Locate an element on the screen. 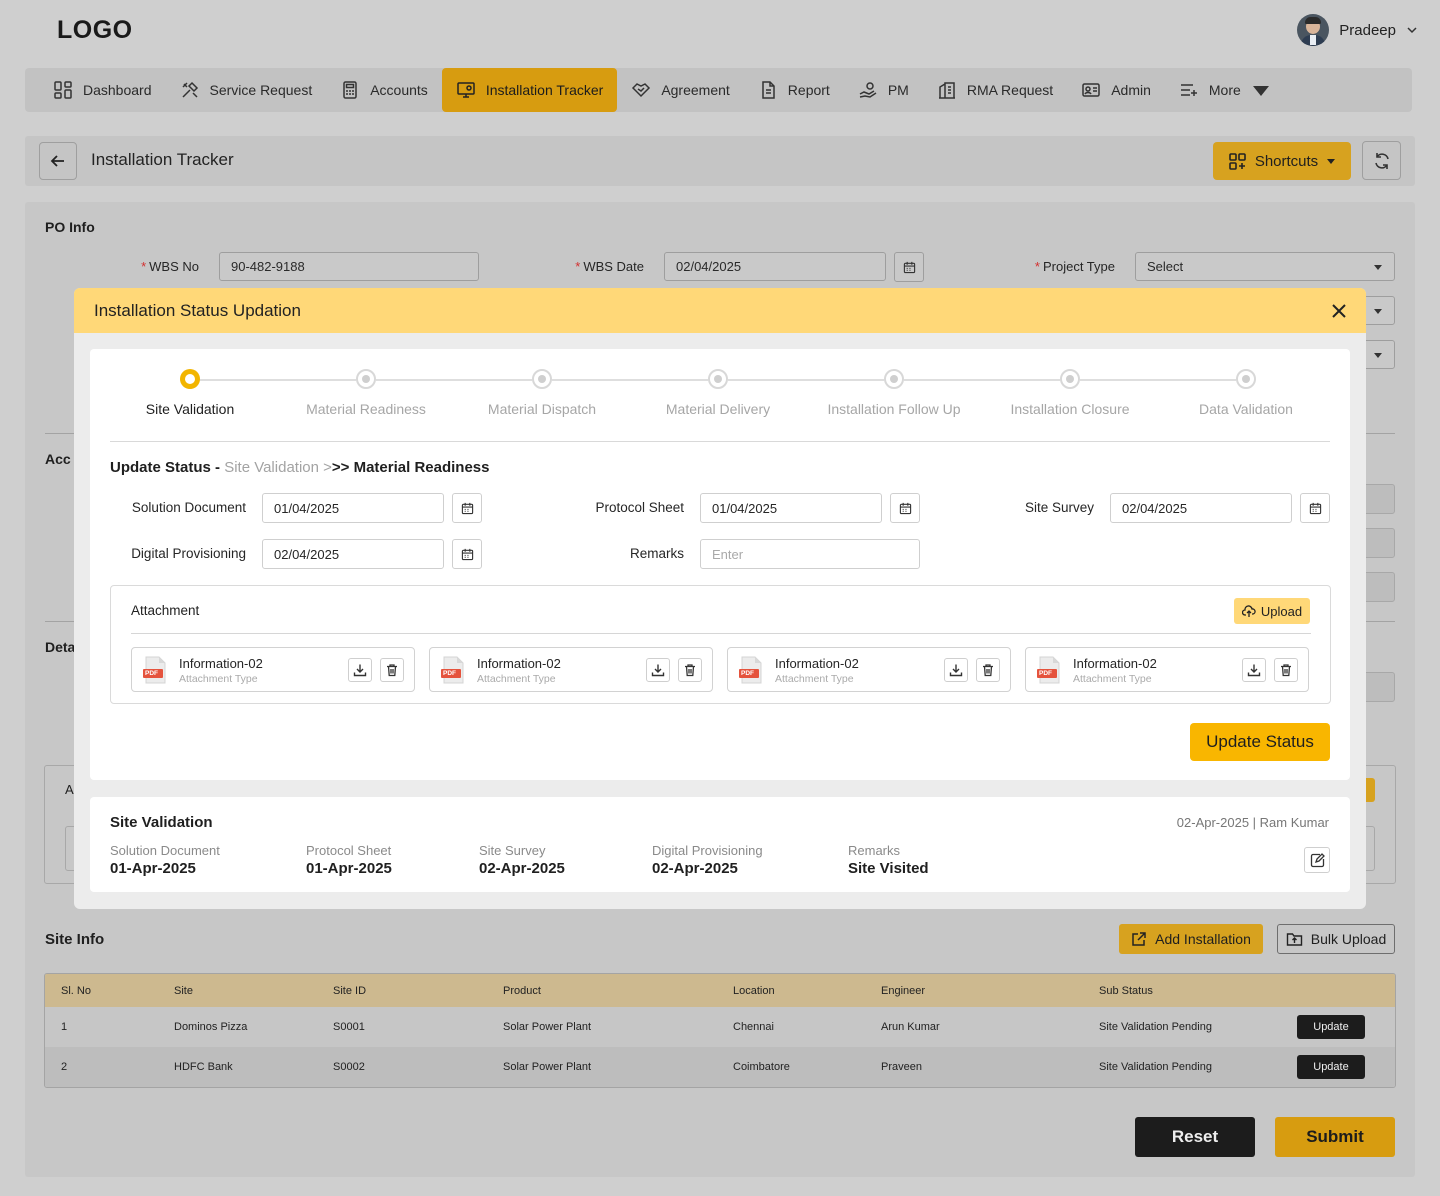 Image resolution: width=1440 pixels, height=1196 pixels. project-type-select: Select is located at coordinates (1265, 266).